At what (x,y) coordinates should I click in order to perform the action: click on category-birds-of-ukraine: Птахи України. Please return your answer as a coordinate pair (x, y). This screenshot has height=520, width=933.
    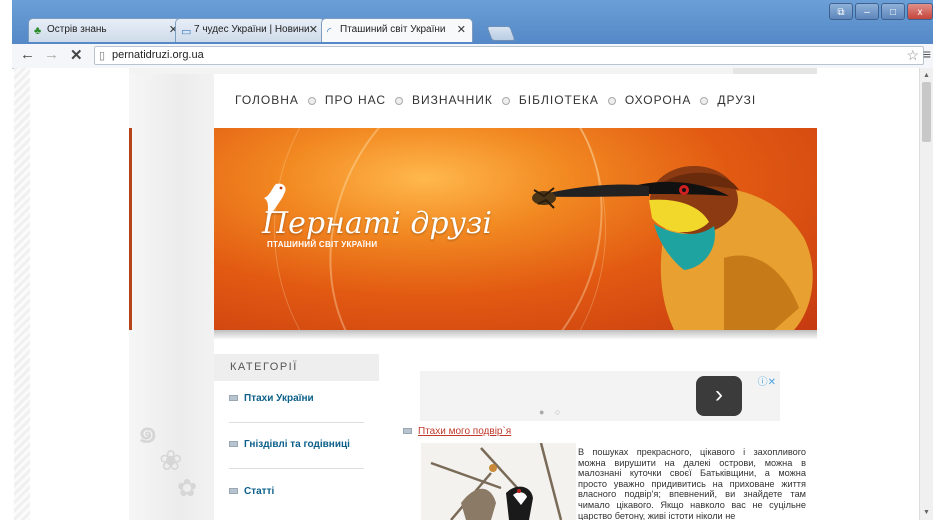
    Looking at the image, I should click on (271, 398).